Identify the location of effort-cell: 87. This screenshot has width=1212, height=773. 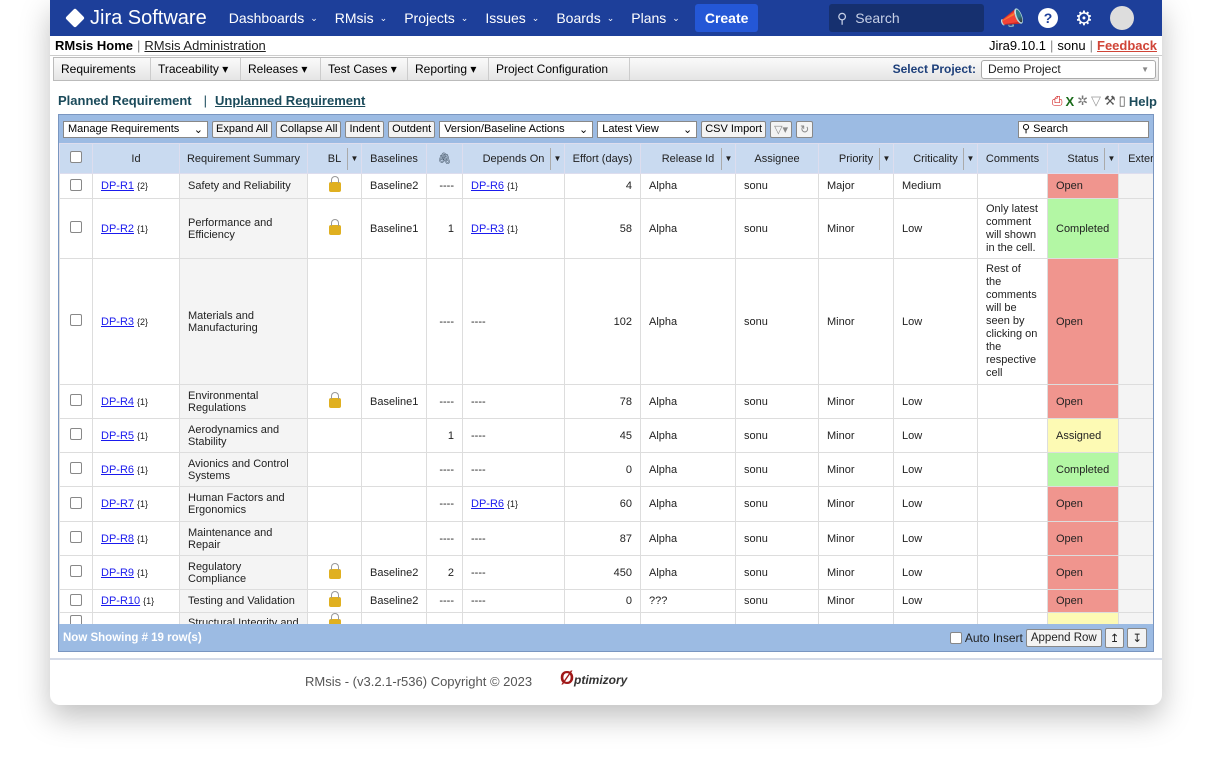
(602, 538).